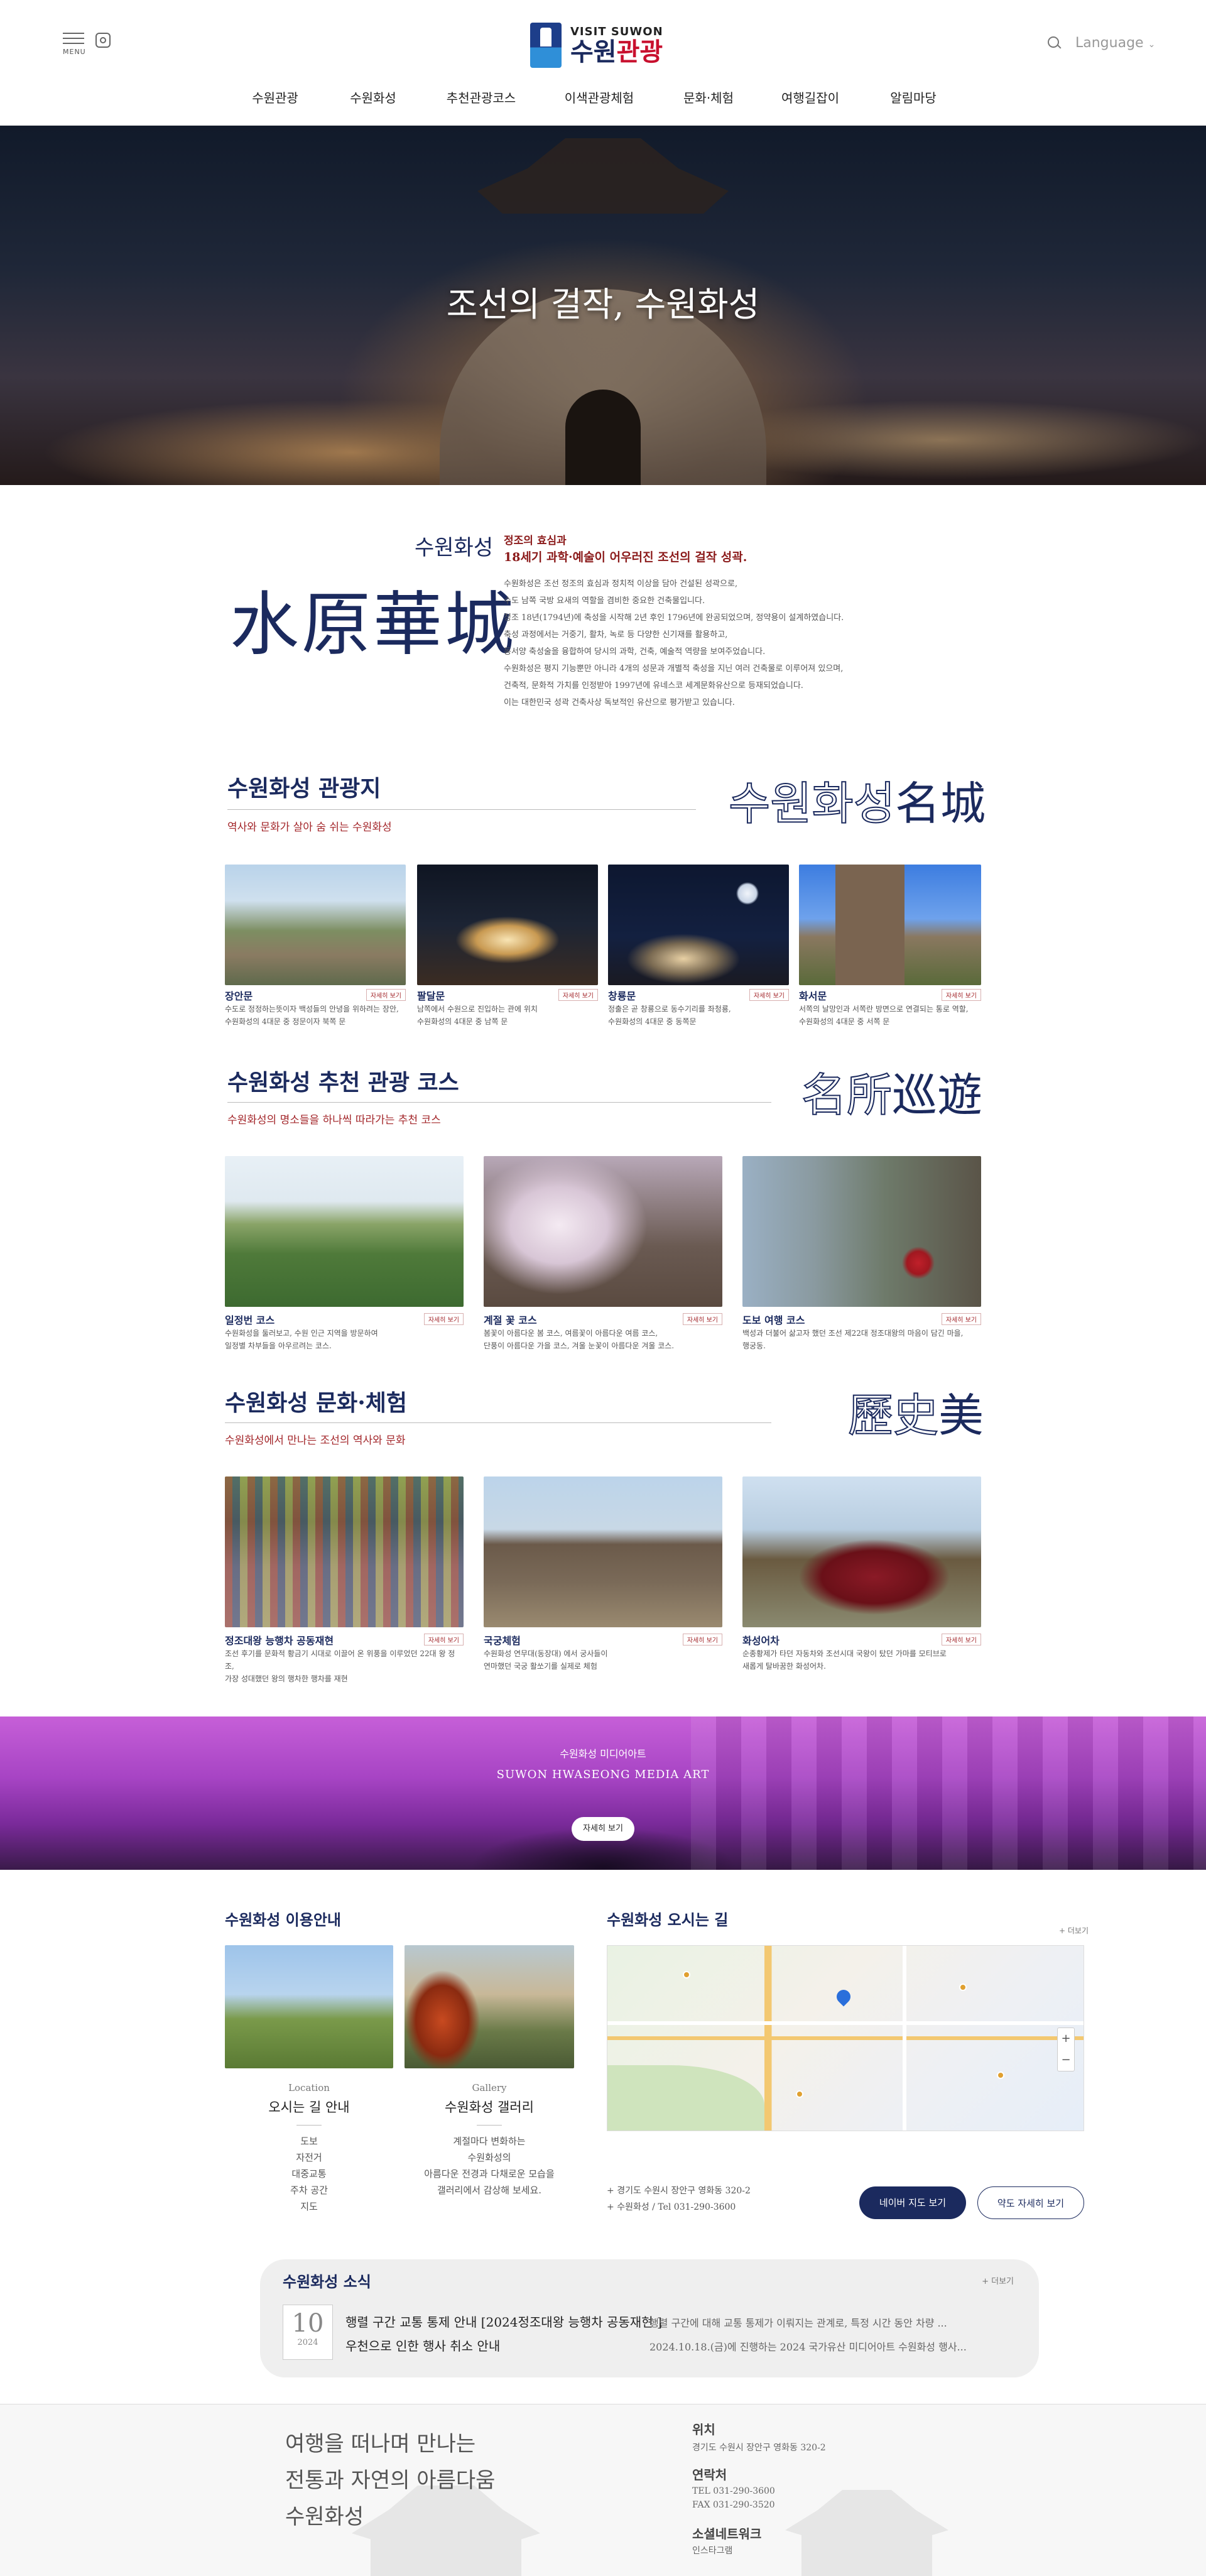 Image resolution: width=1206 pixels, height=2576 pixels. I want to click on guide-card-en: Gallery, so click(490, 2087).